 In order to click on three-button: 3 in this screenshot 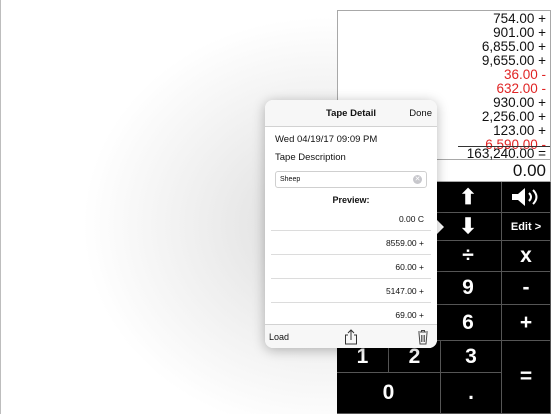, I will do `click(471, 357)`.